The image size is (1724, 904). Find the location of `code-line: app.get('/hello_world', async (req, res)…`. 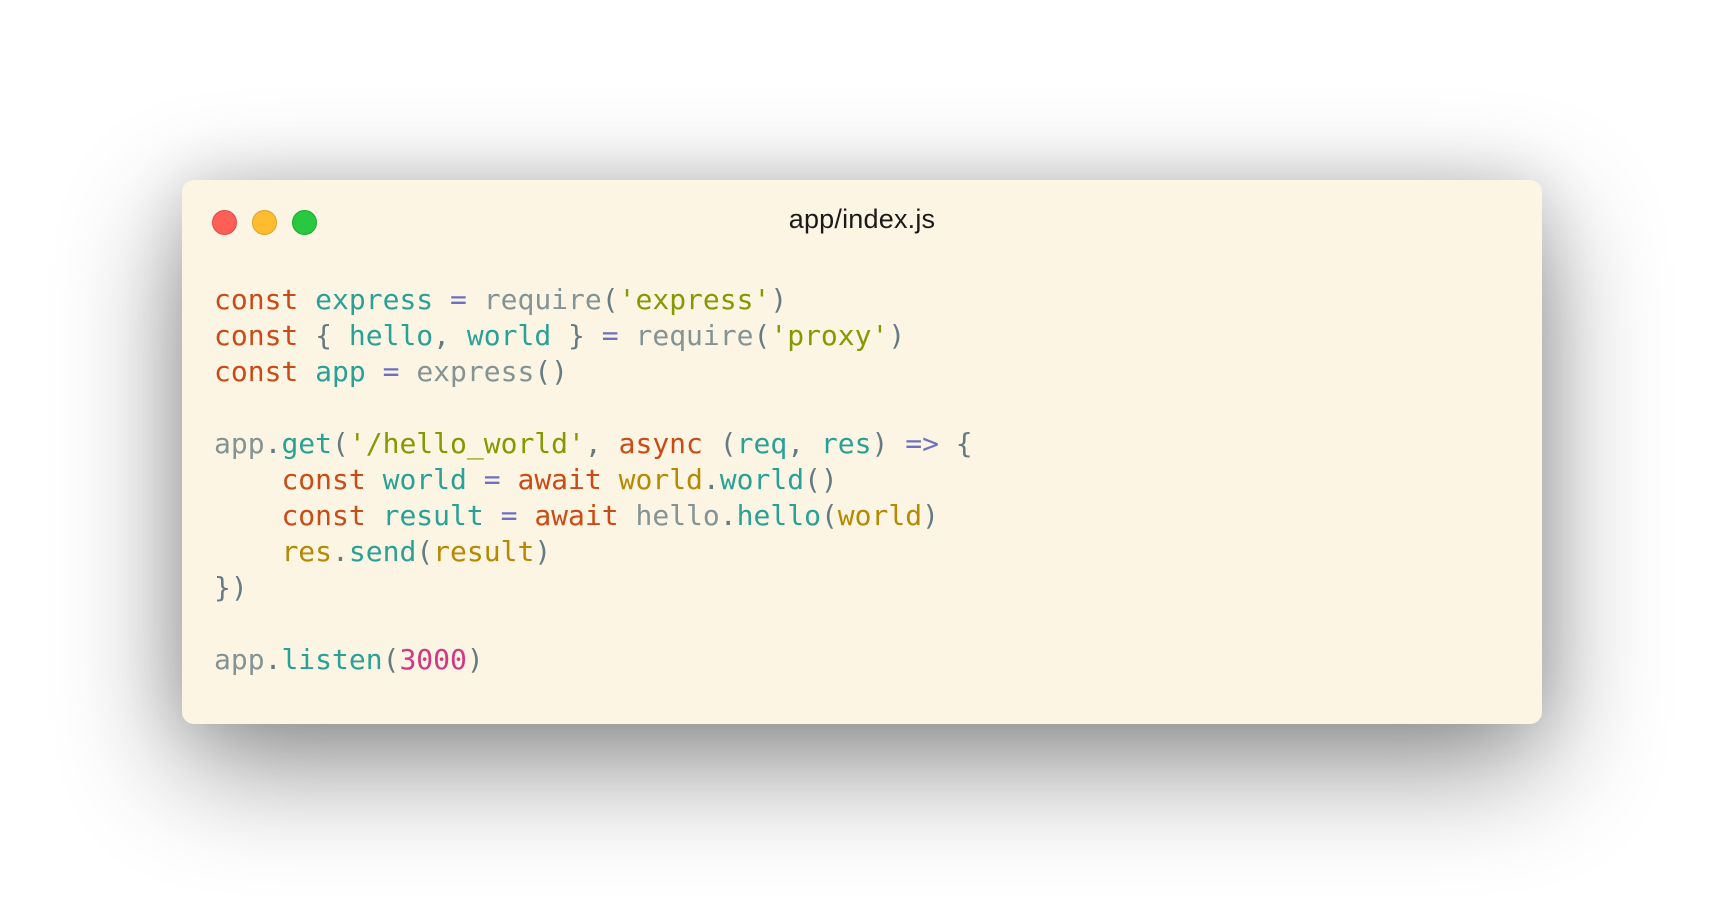

code-line: app.get('/hello_world', async (req, res)… is located at coordinates (593, 444).